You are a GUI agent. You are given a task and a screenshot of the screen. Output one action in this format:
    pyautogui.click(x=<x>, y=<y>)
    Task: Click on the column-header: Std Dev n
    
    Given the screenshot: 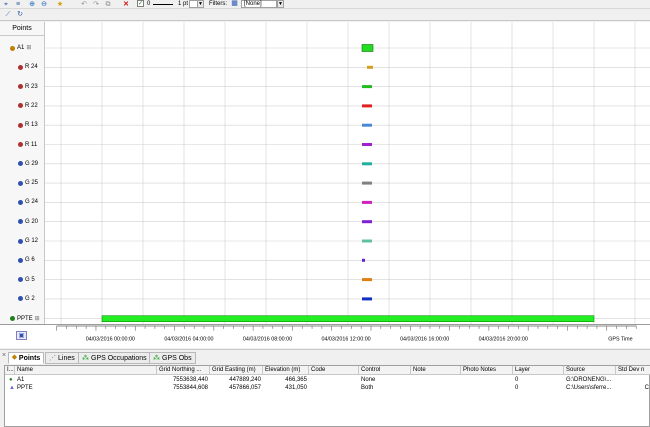 What is the action you would take?
    pyautogui.click(x=633, y=370)
    